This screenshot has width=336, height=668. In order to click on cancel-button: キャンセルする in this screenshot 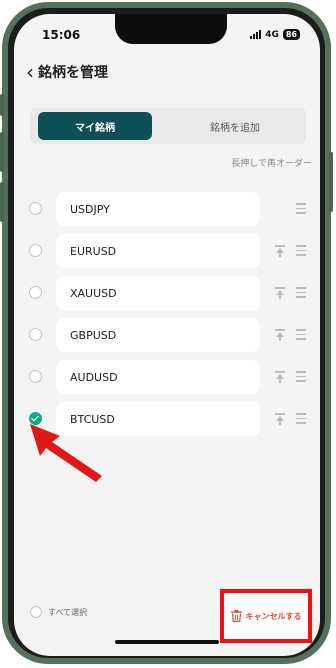, I will do `click(266, 616)`.